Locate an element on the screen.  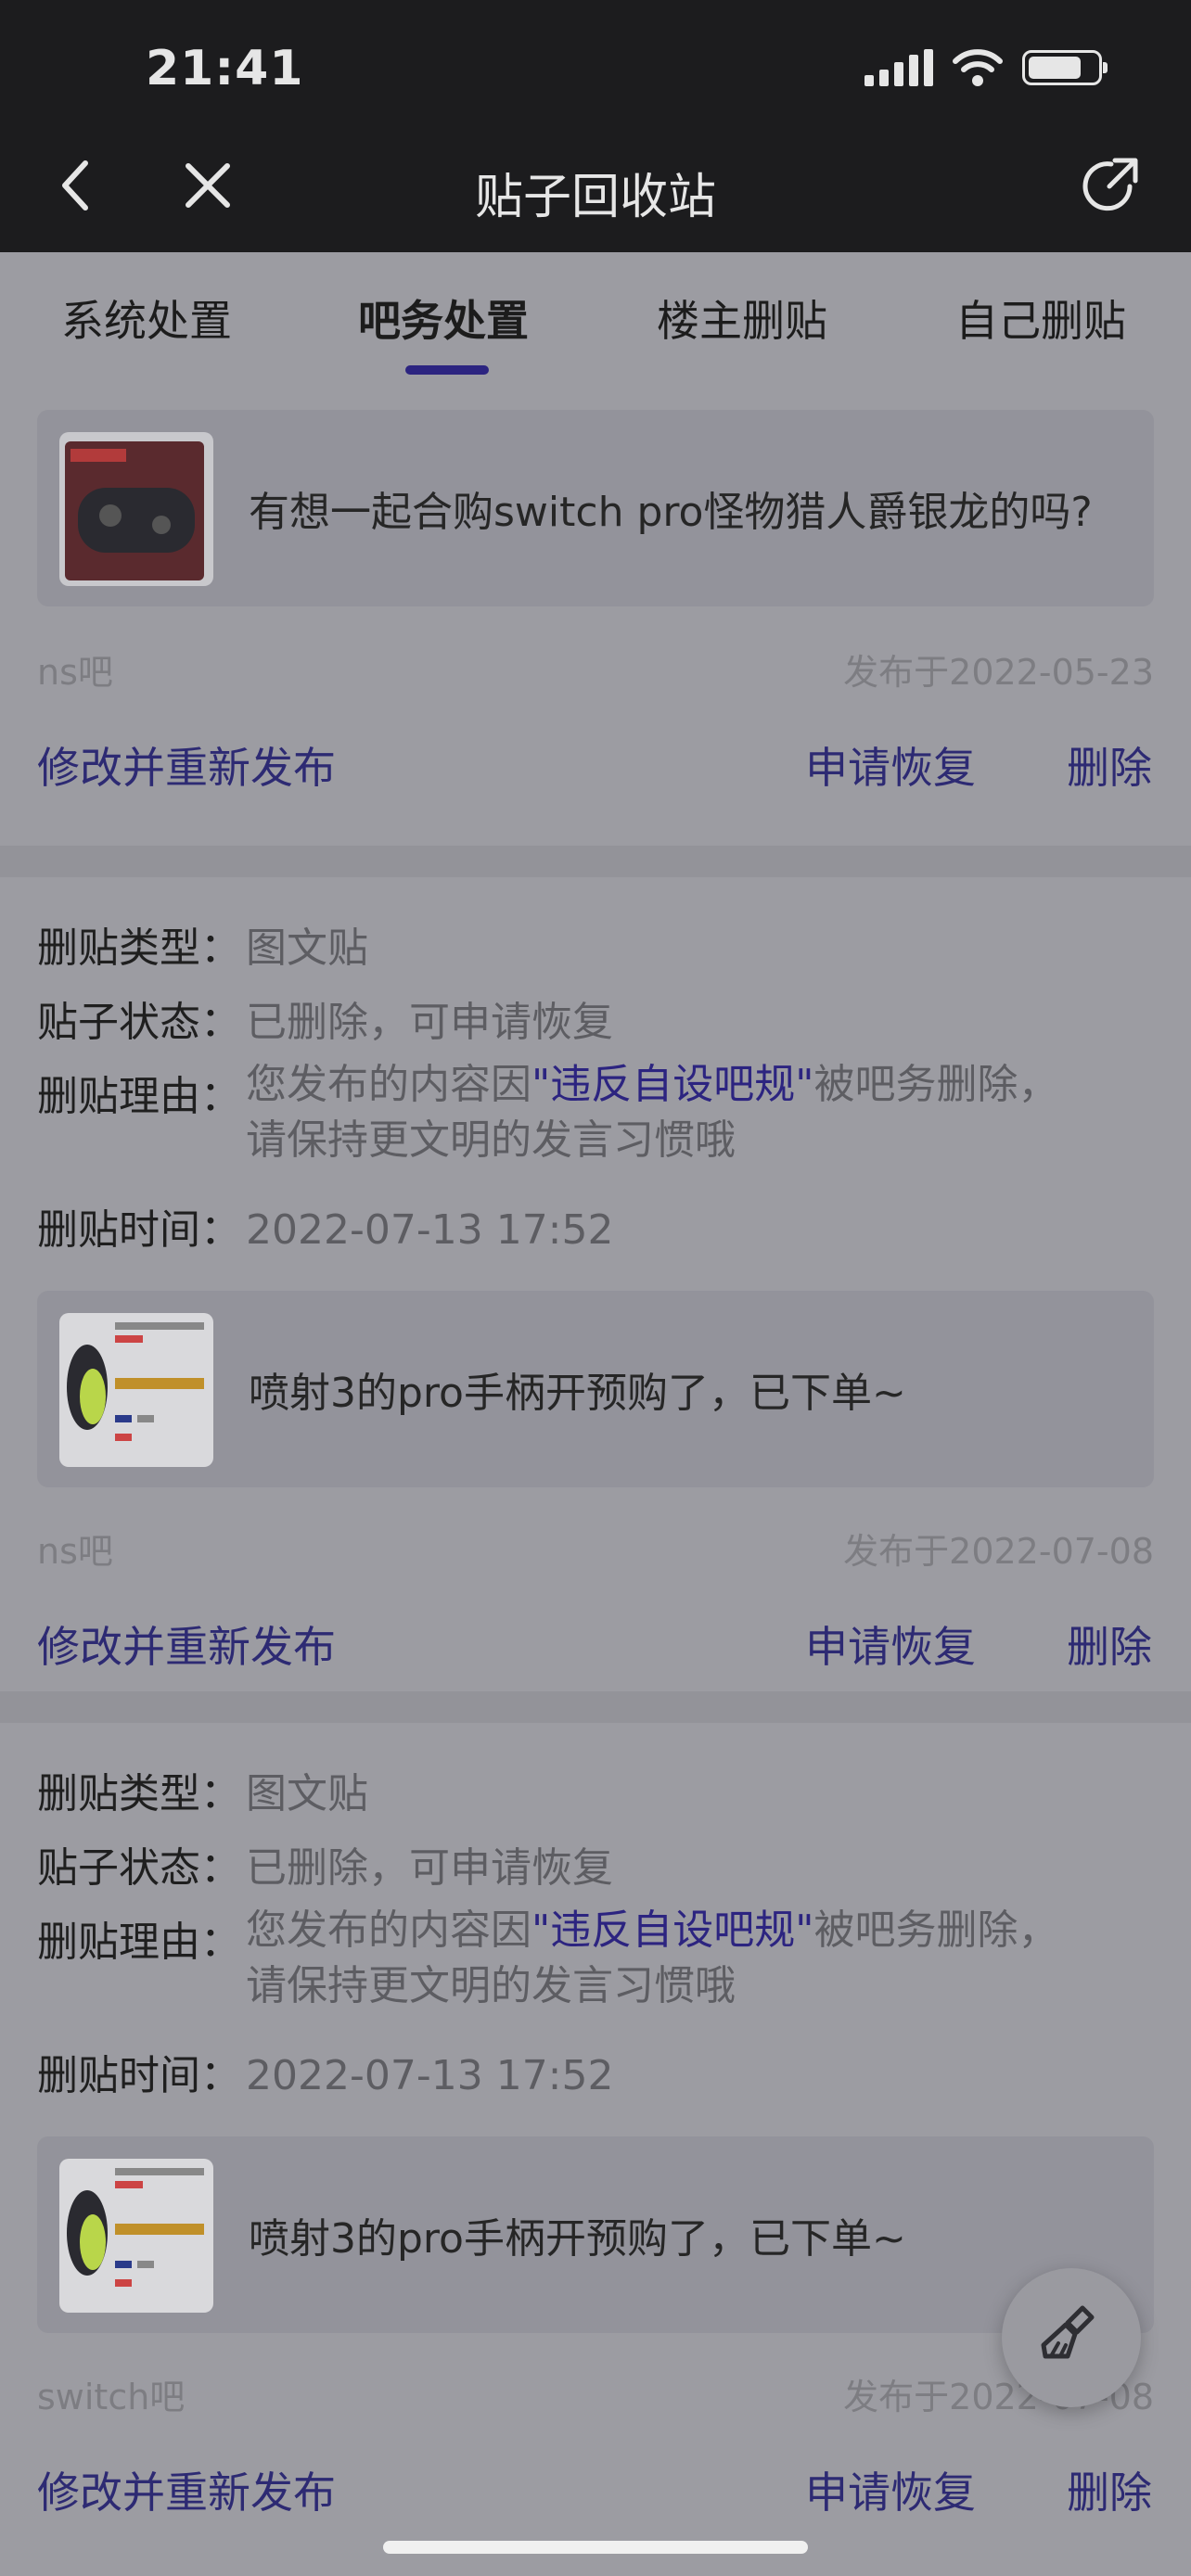
top-bar: 21:41 贴子回收站 is located at coordinates (595, 126).